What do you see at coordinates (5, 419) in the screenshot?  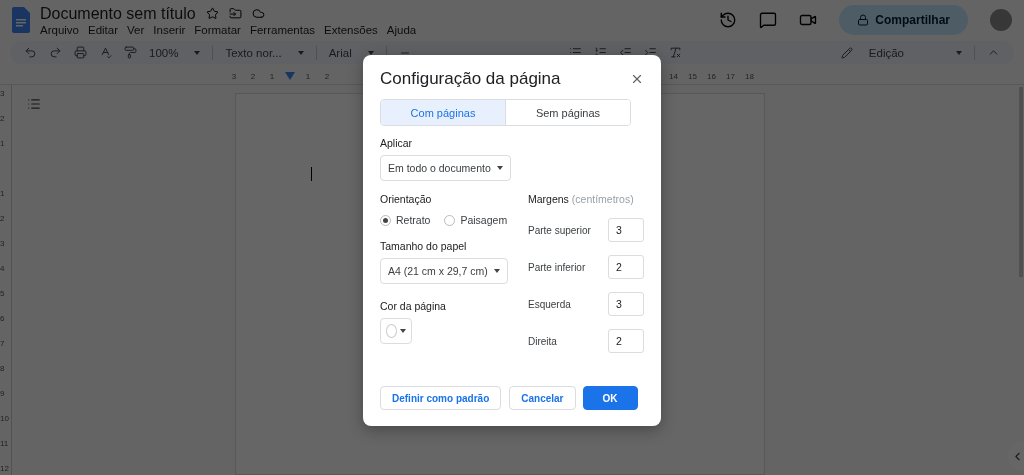 I see `ruler-number: 10` at bounding box center [5, 419].